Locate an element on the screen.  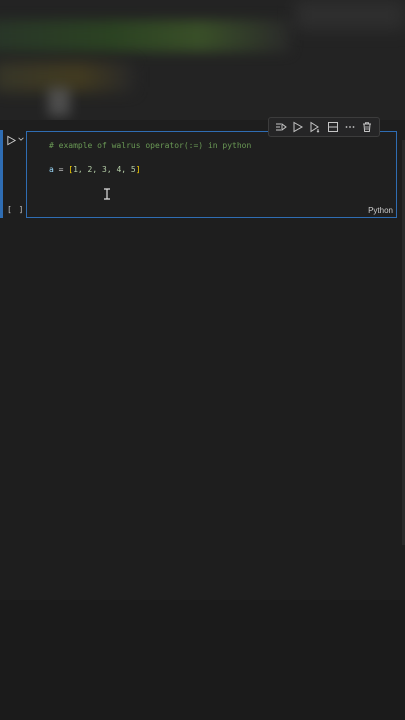
code-bracket-close: ] is located at coordinates (138, 169).